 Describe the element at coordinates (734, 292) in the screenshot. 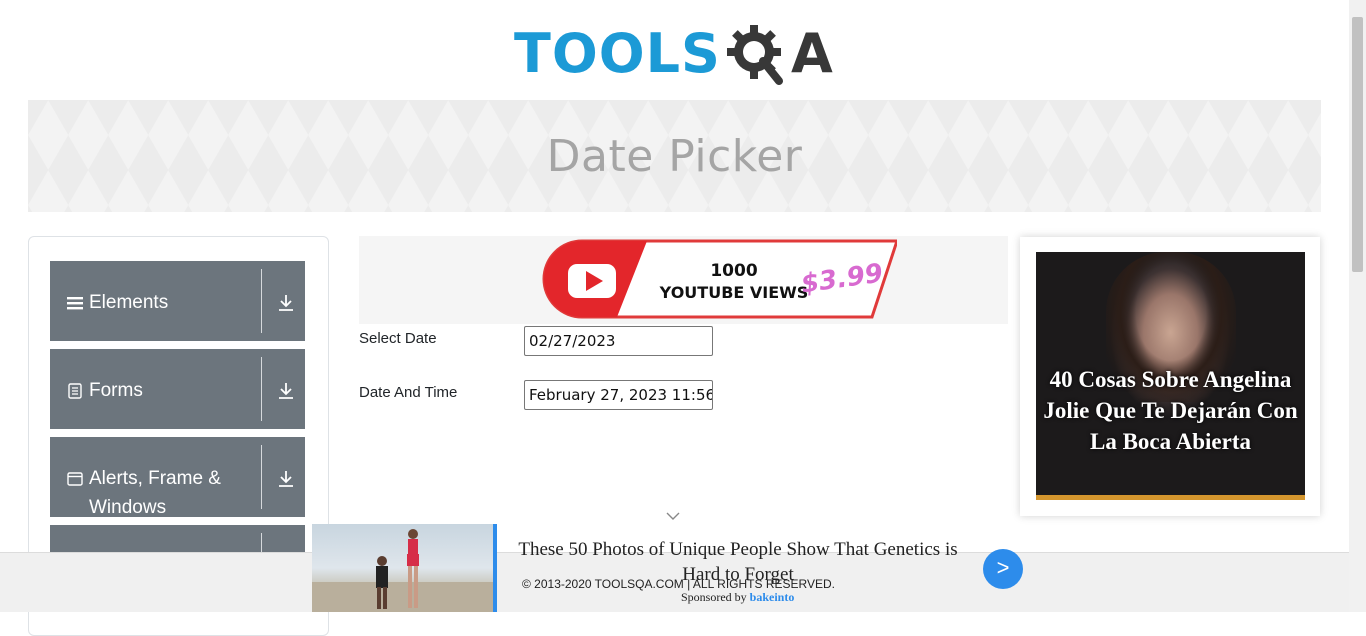

I see `ad-product: YOUTUBE VIEWS` at that location.